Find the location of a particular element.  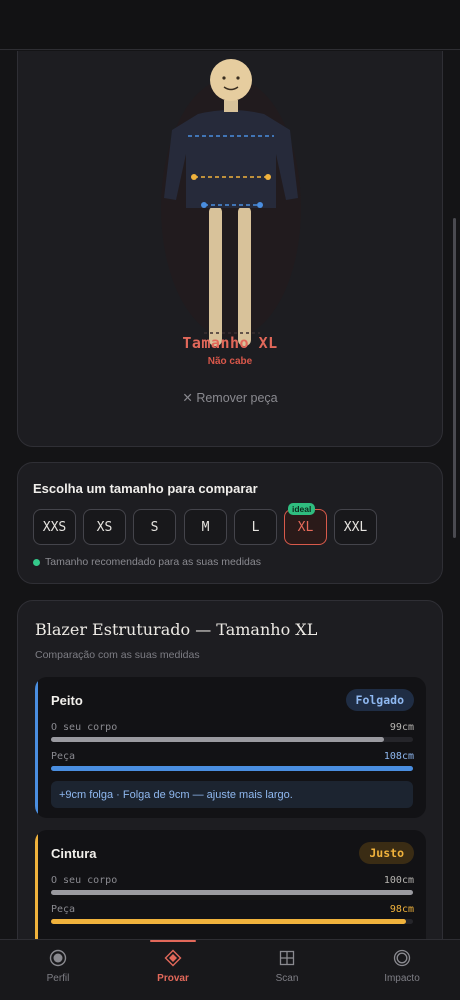

nav-label: Provar is located at coordinates (173, 978).